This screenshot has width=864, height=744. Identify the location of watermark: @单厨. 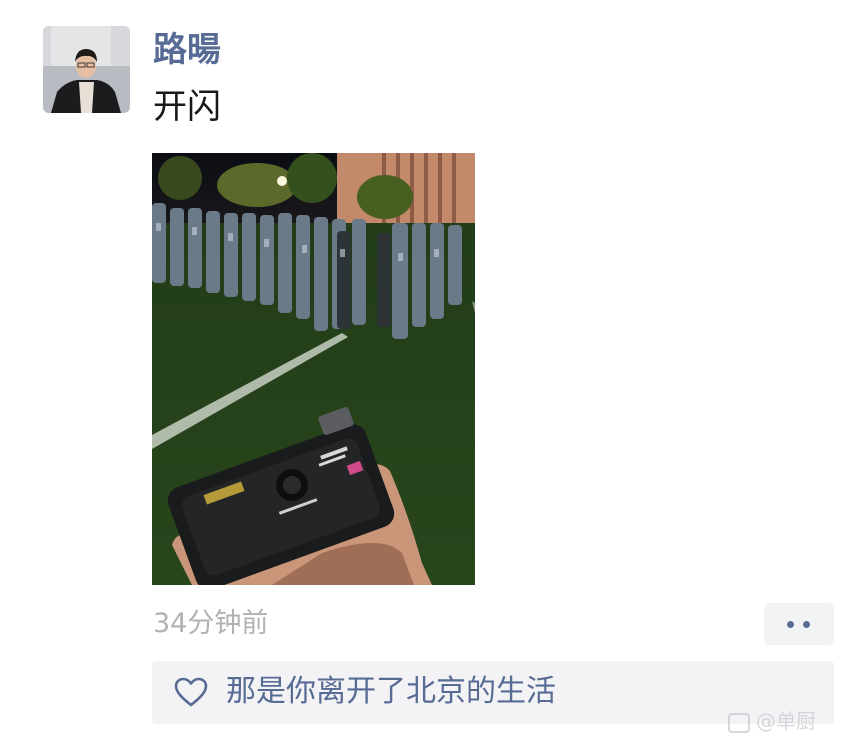
(783, 721).